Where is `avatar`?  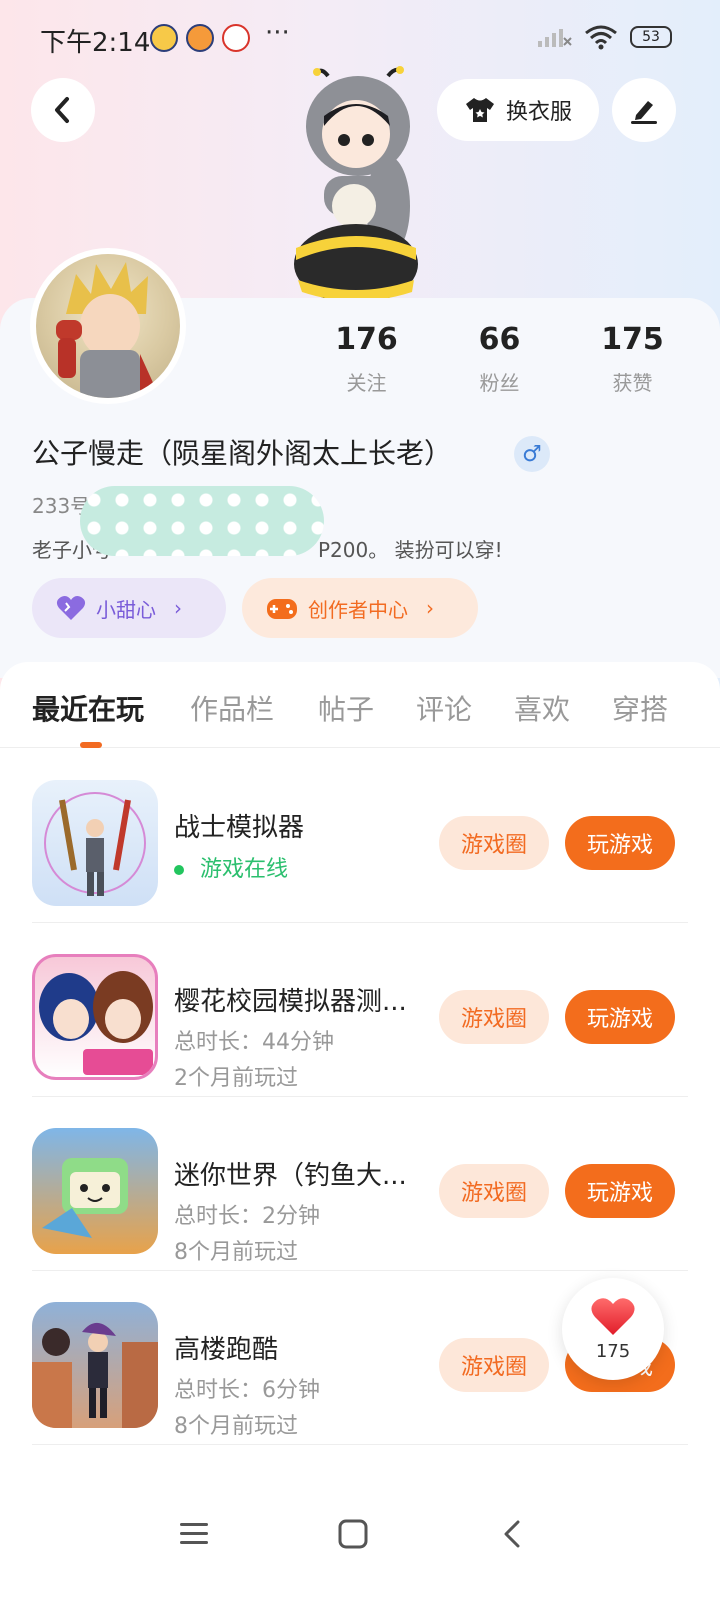 avatar is located at coordinates (108, 326).